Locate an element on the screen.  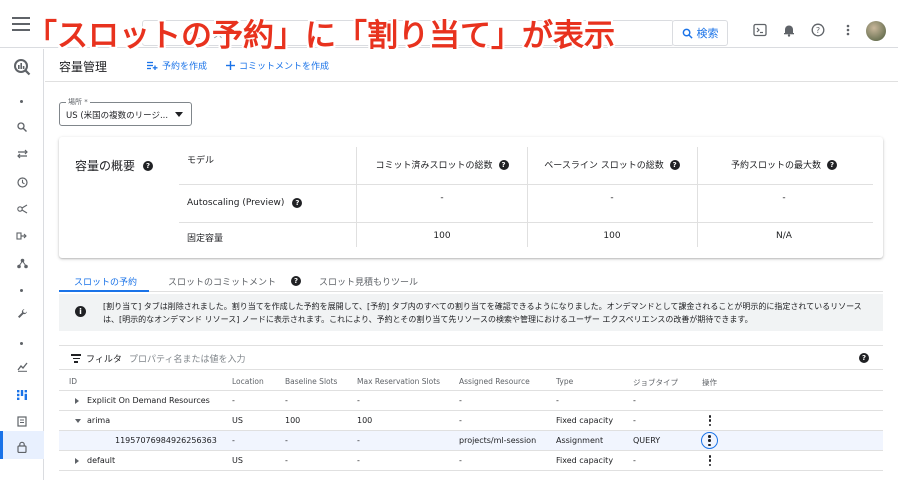
sql-workspace-icon is located at coordinates (22, 421).